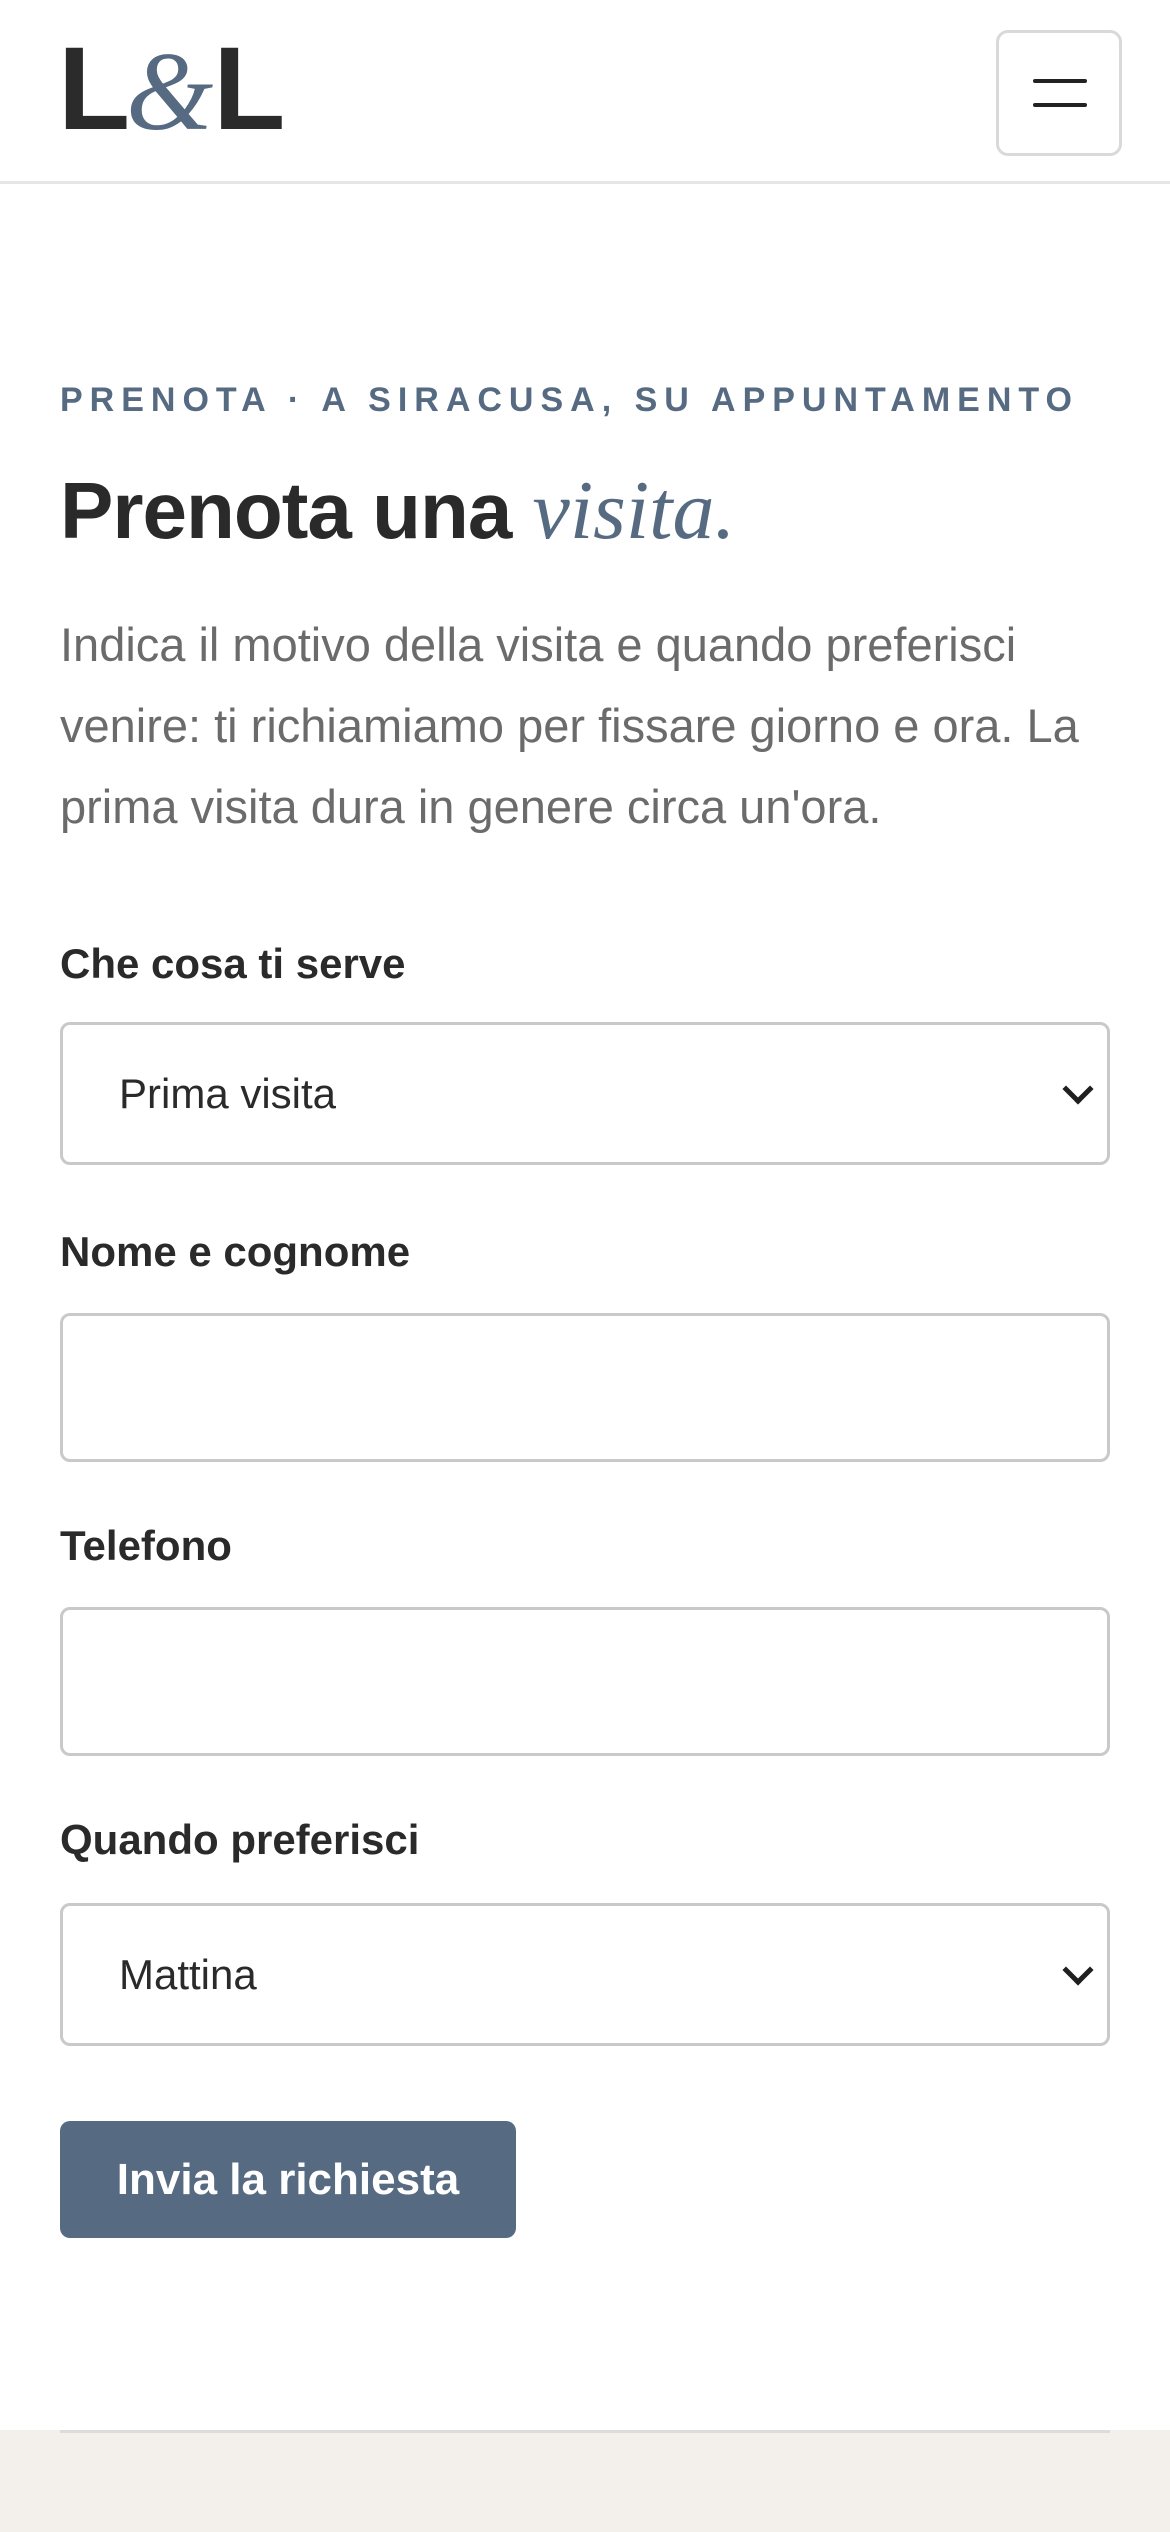 The width and height of the screenshot is (1170, 2532). Describe the element at coordinates (288, 2179) in the screenshot. I see `submit-button: Invia la richiesta` at that location.